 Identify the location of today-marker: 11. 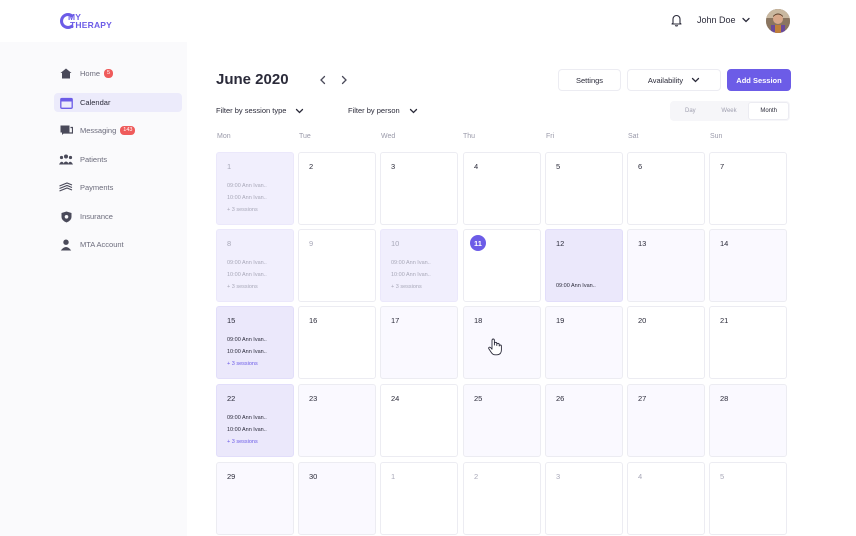
(478, 243).